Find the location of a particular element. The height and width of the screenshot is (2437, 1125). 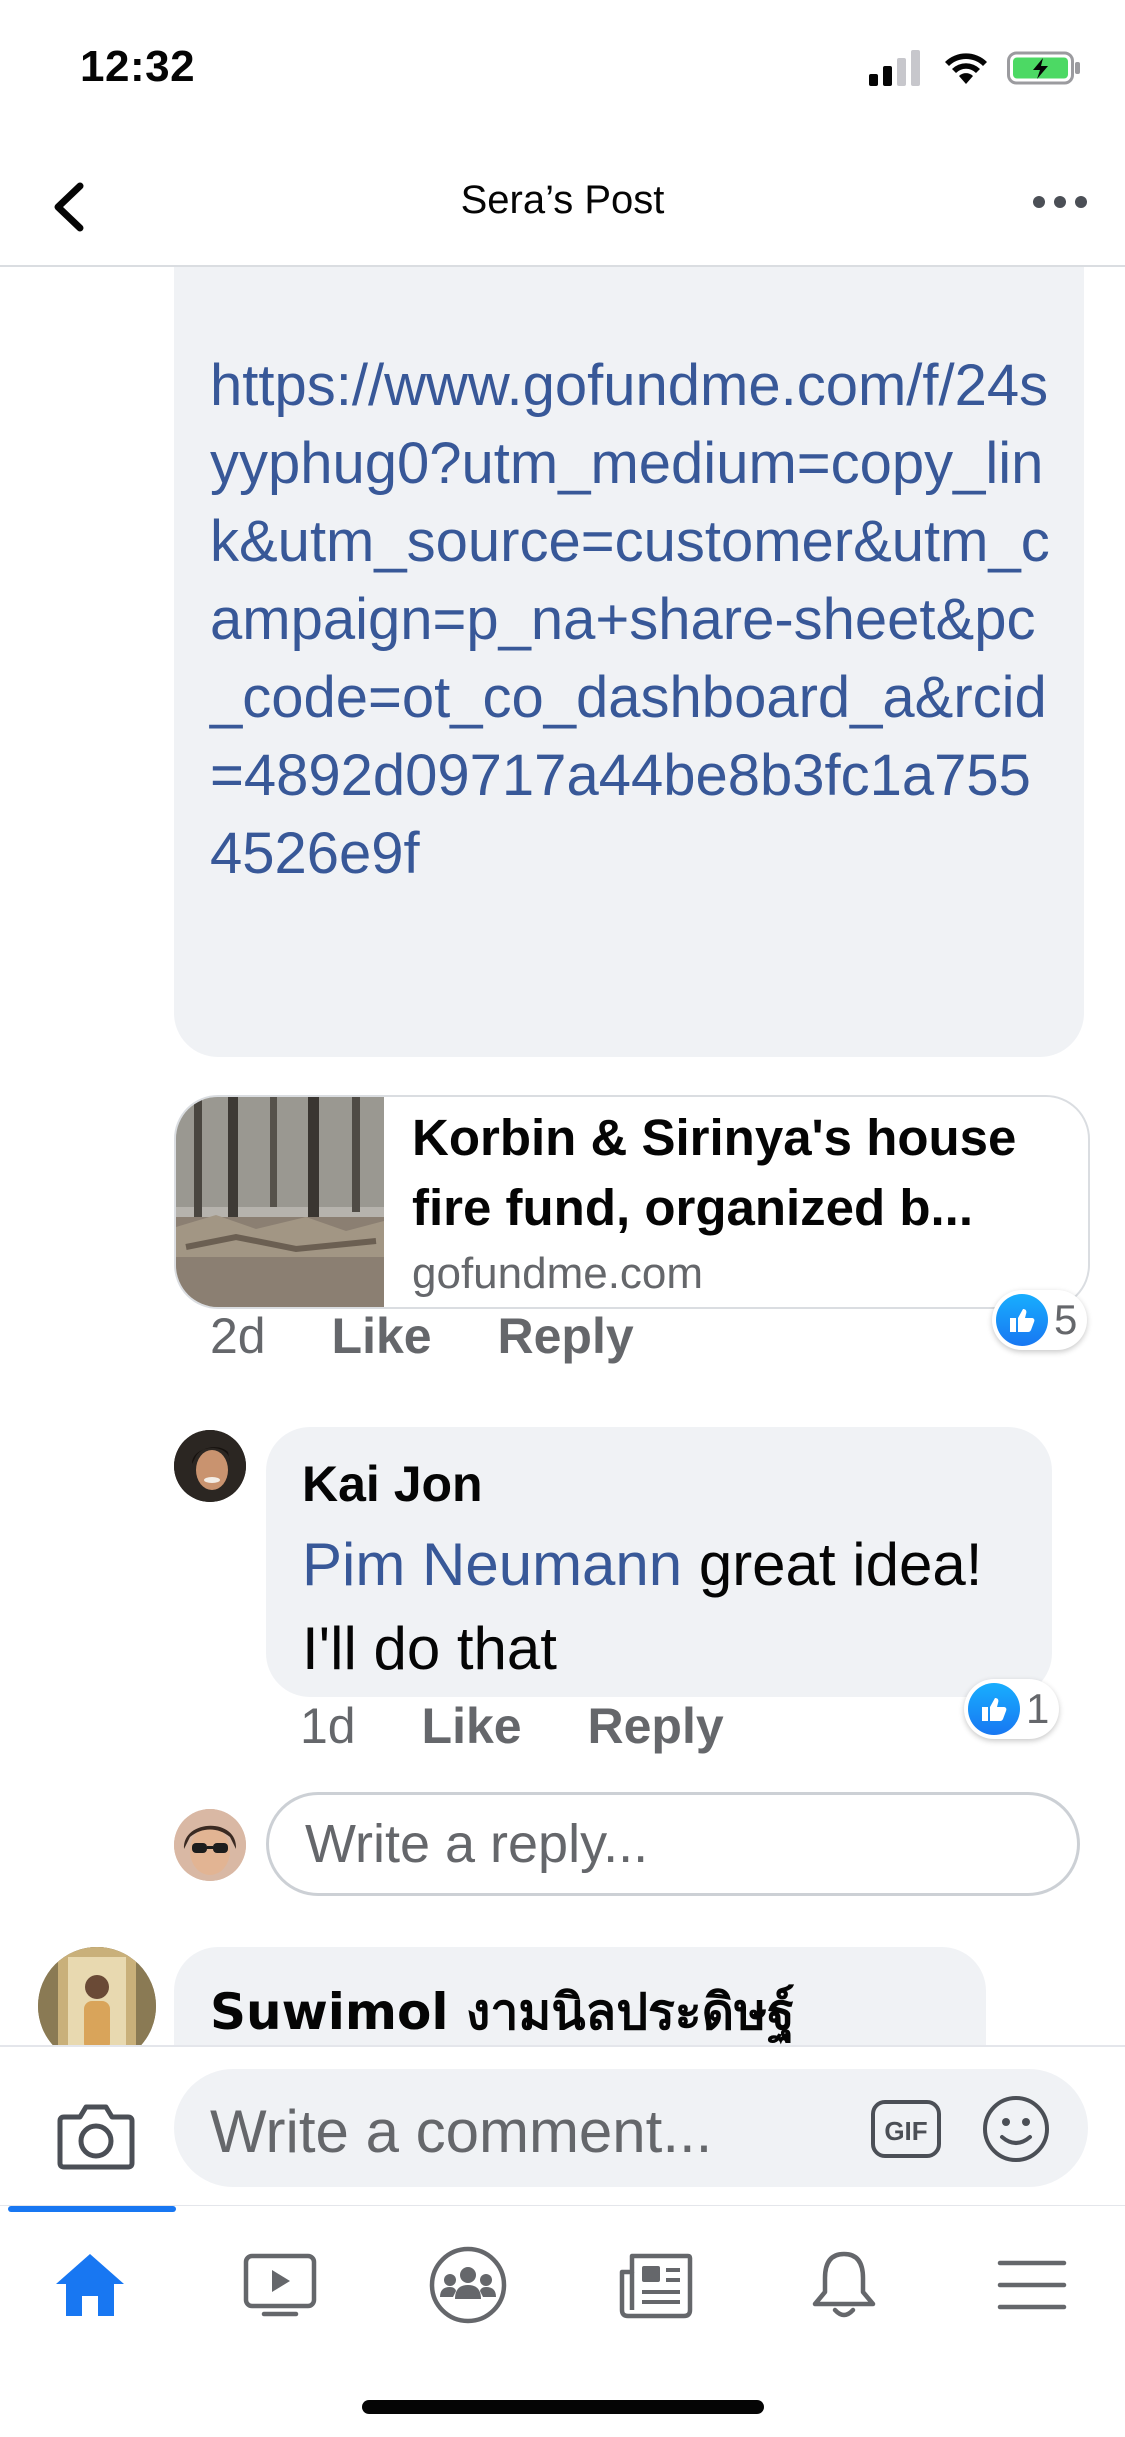

tab-notifications is located at coordinates (844, 2285).